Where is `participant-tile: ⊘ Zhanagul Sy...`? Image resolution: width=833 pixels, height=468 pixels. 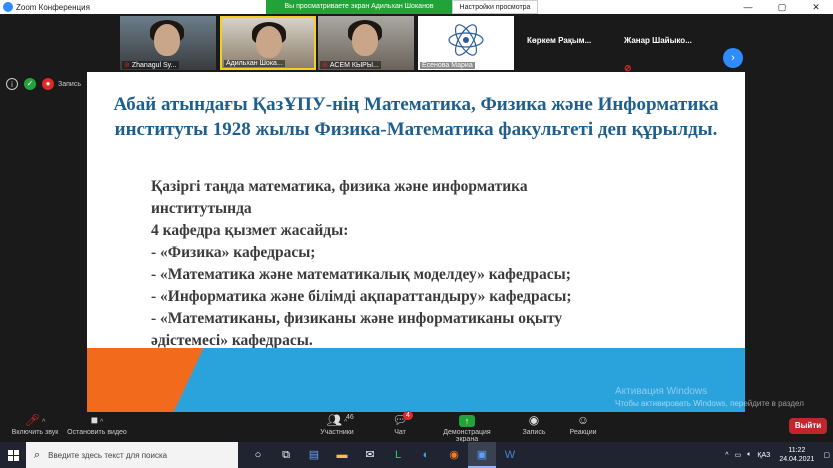
participant-tile: ⊘ Zhanagul Sy... is located at coordinates (168, 43).